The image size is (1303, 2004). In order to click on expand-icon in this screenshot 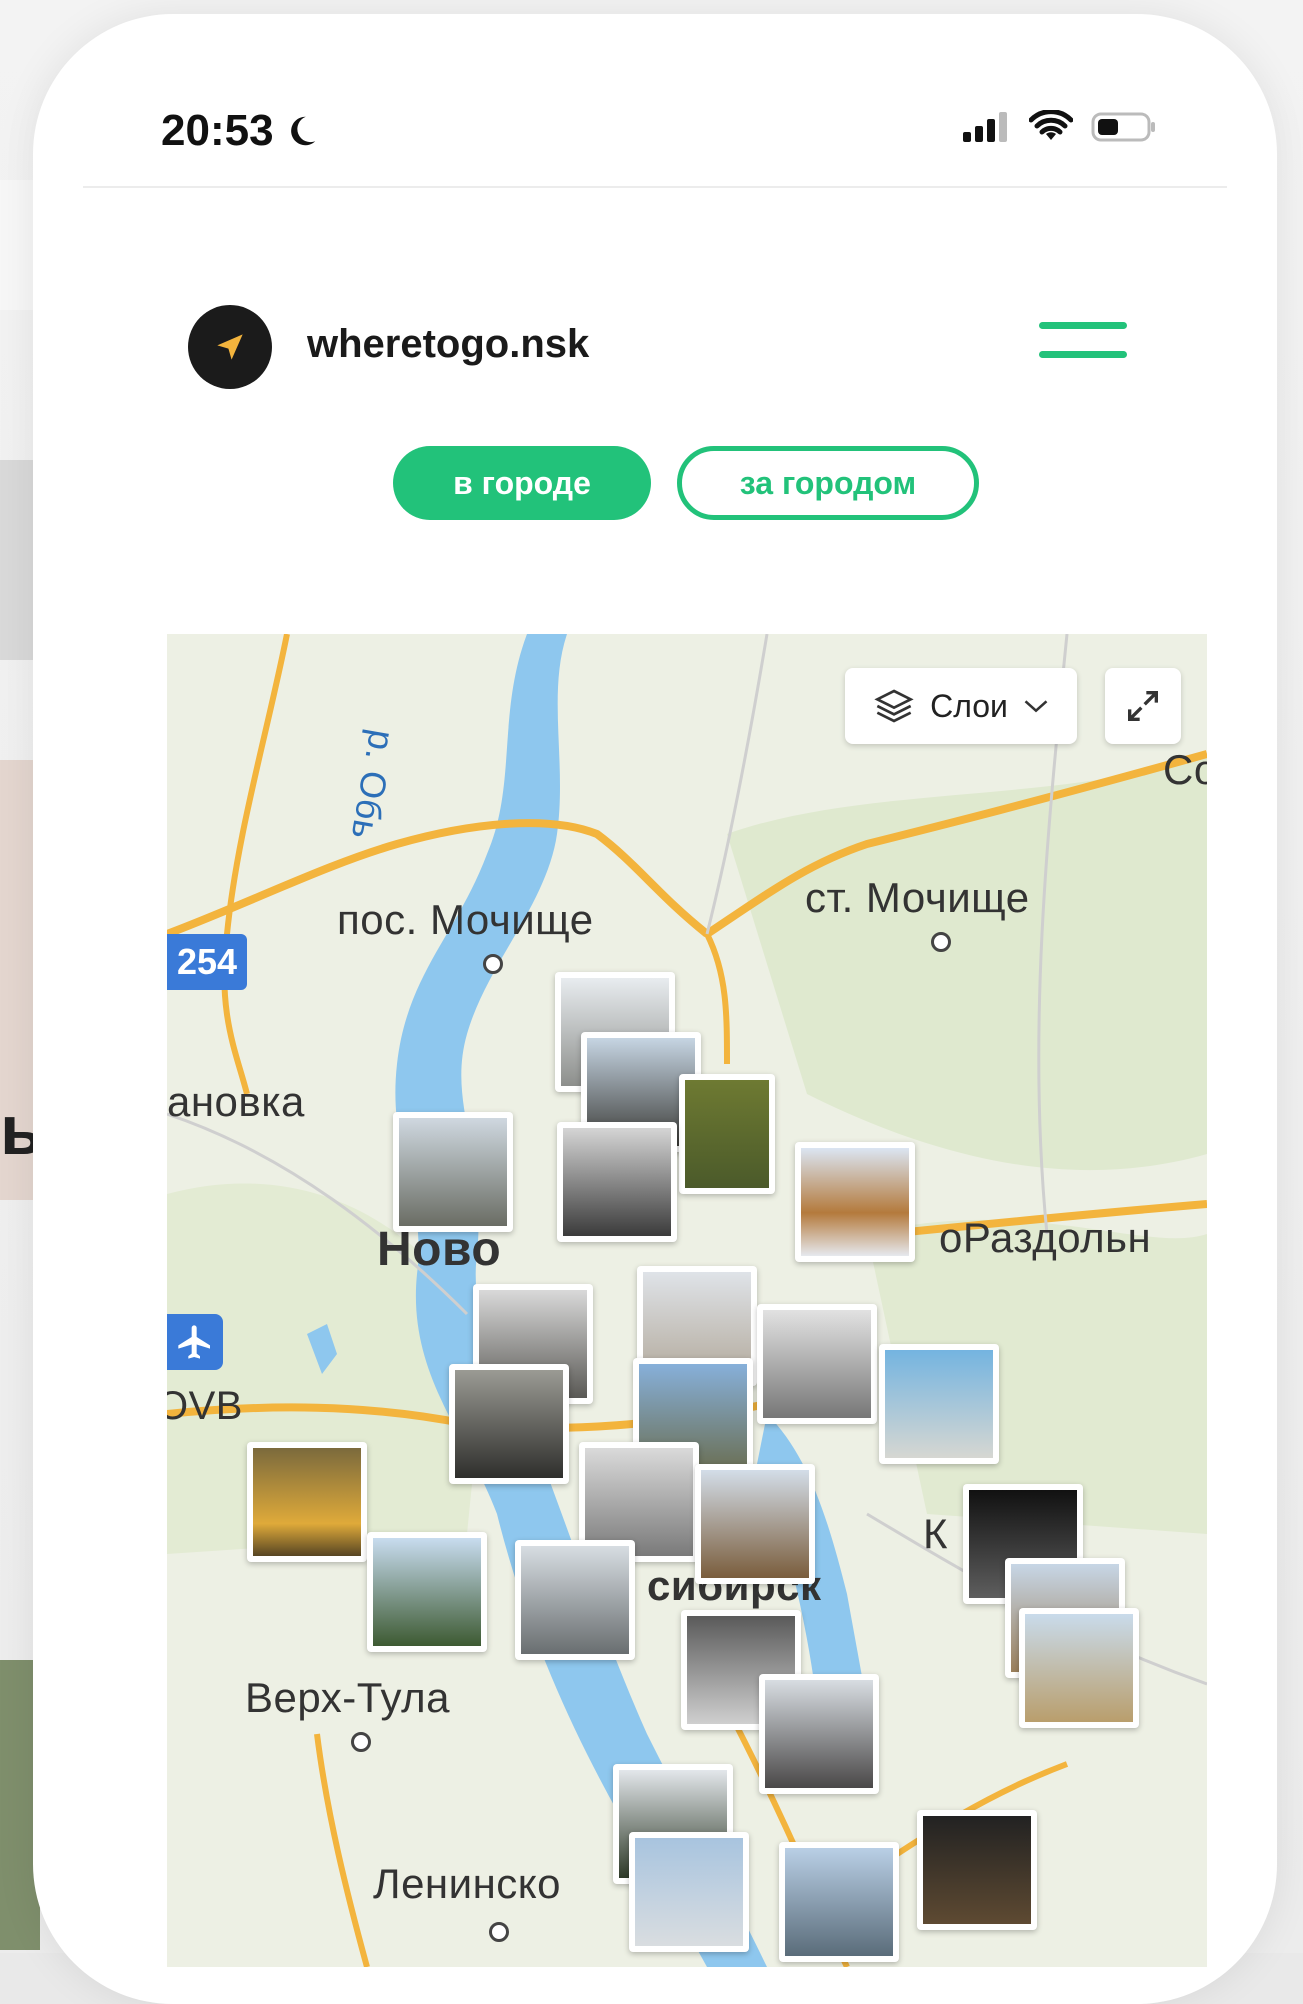, I will do `click(1143, 706)`.